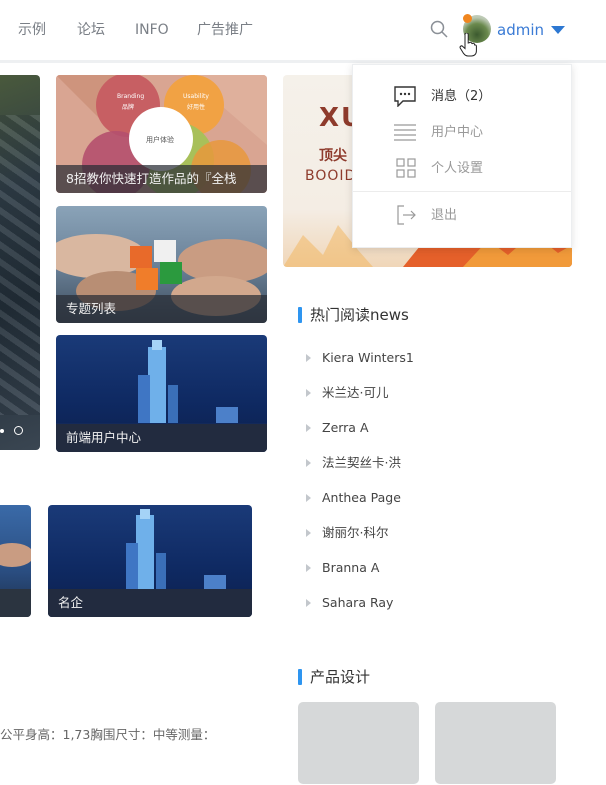  Describe the element at coordinates (350, 568) in the screenshot. I see `news-link: Branna A` at that location.